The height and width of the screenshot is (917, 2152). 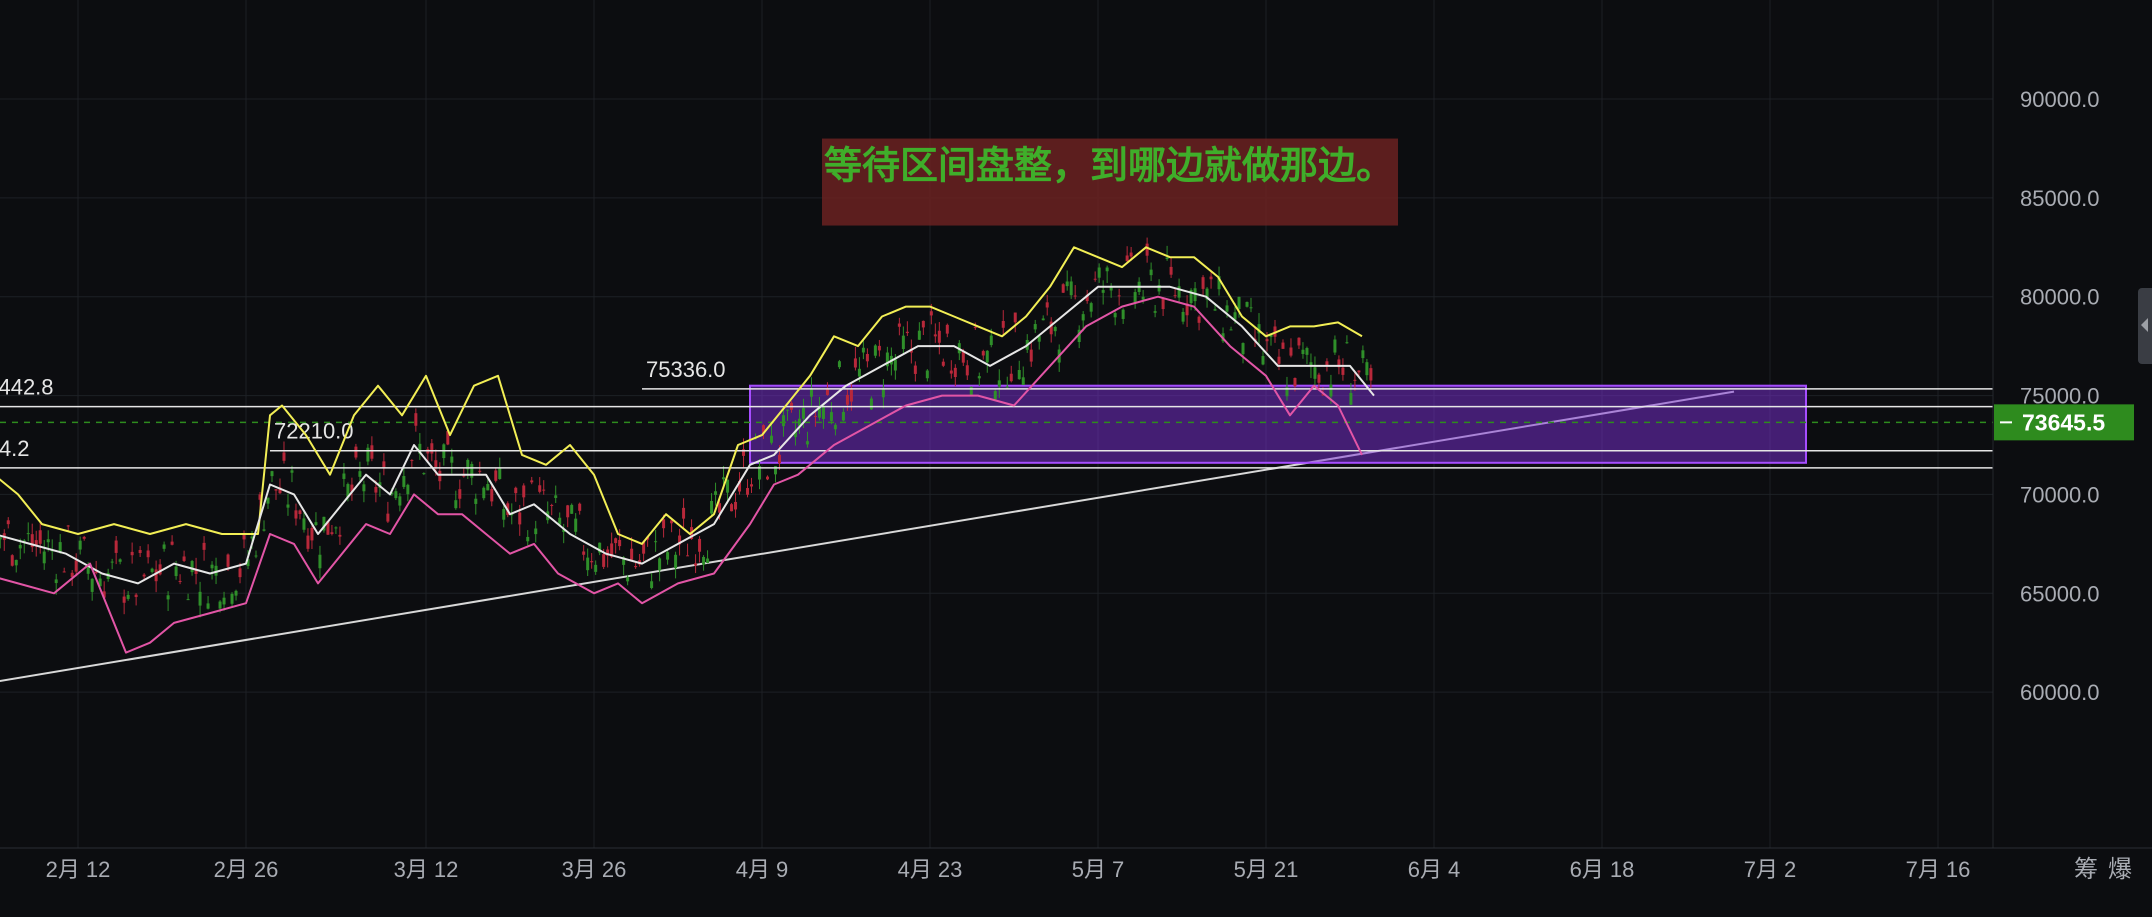 I want to click on chip-distribution-button: 筹, so click(x=2086, y=869).